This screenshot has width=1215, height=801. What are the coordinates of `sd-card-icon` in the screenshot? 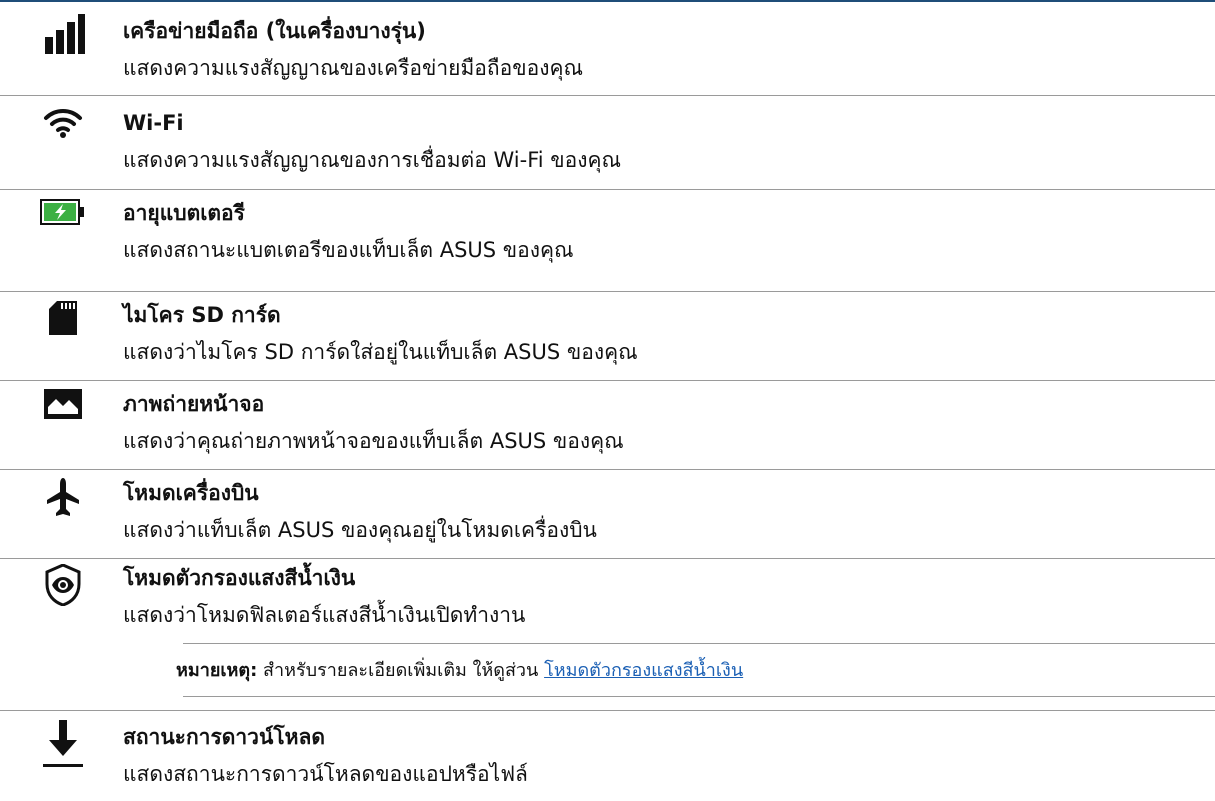 It's located at (63, 318).